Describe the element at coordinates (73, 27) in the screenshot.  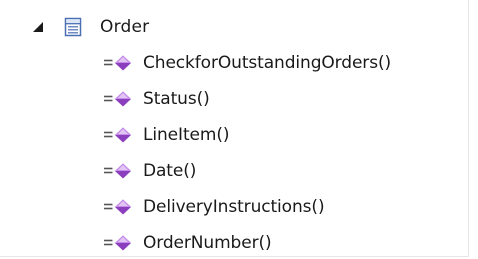
I see `class-icon` at that location.